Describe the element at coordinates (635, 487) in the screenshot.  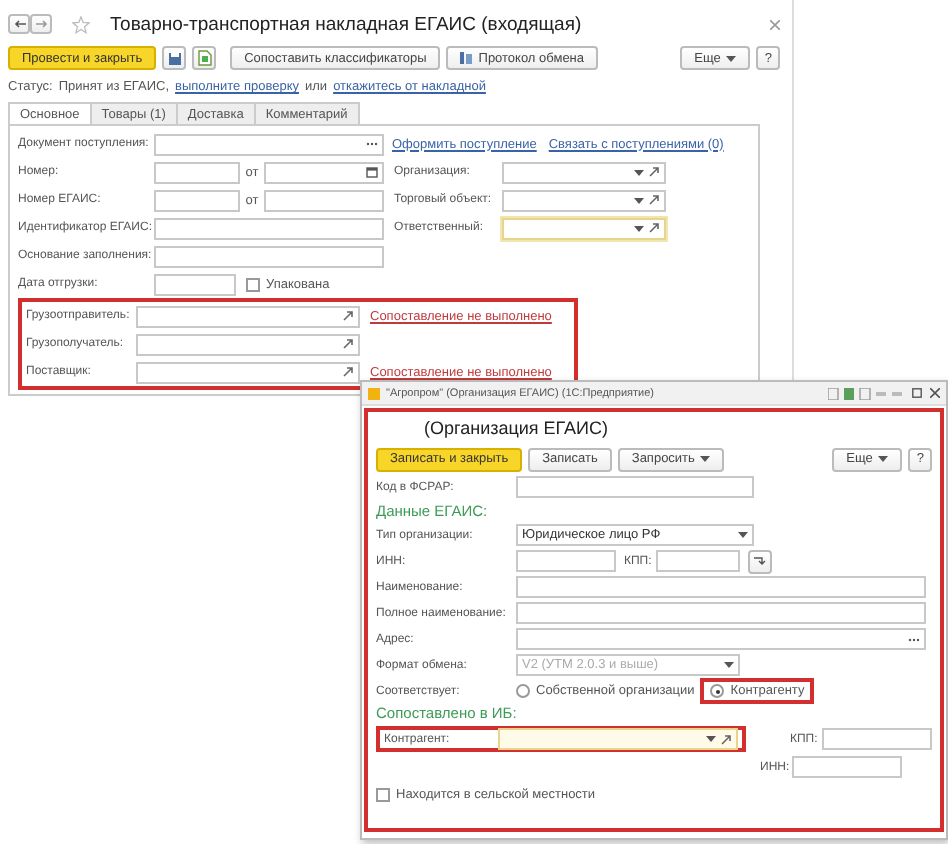
I see `fsrar-code-field` at that location.